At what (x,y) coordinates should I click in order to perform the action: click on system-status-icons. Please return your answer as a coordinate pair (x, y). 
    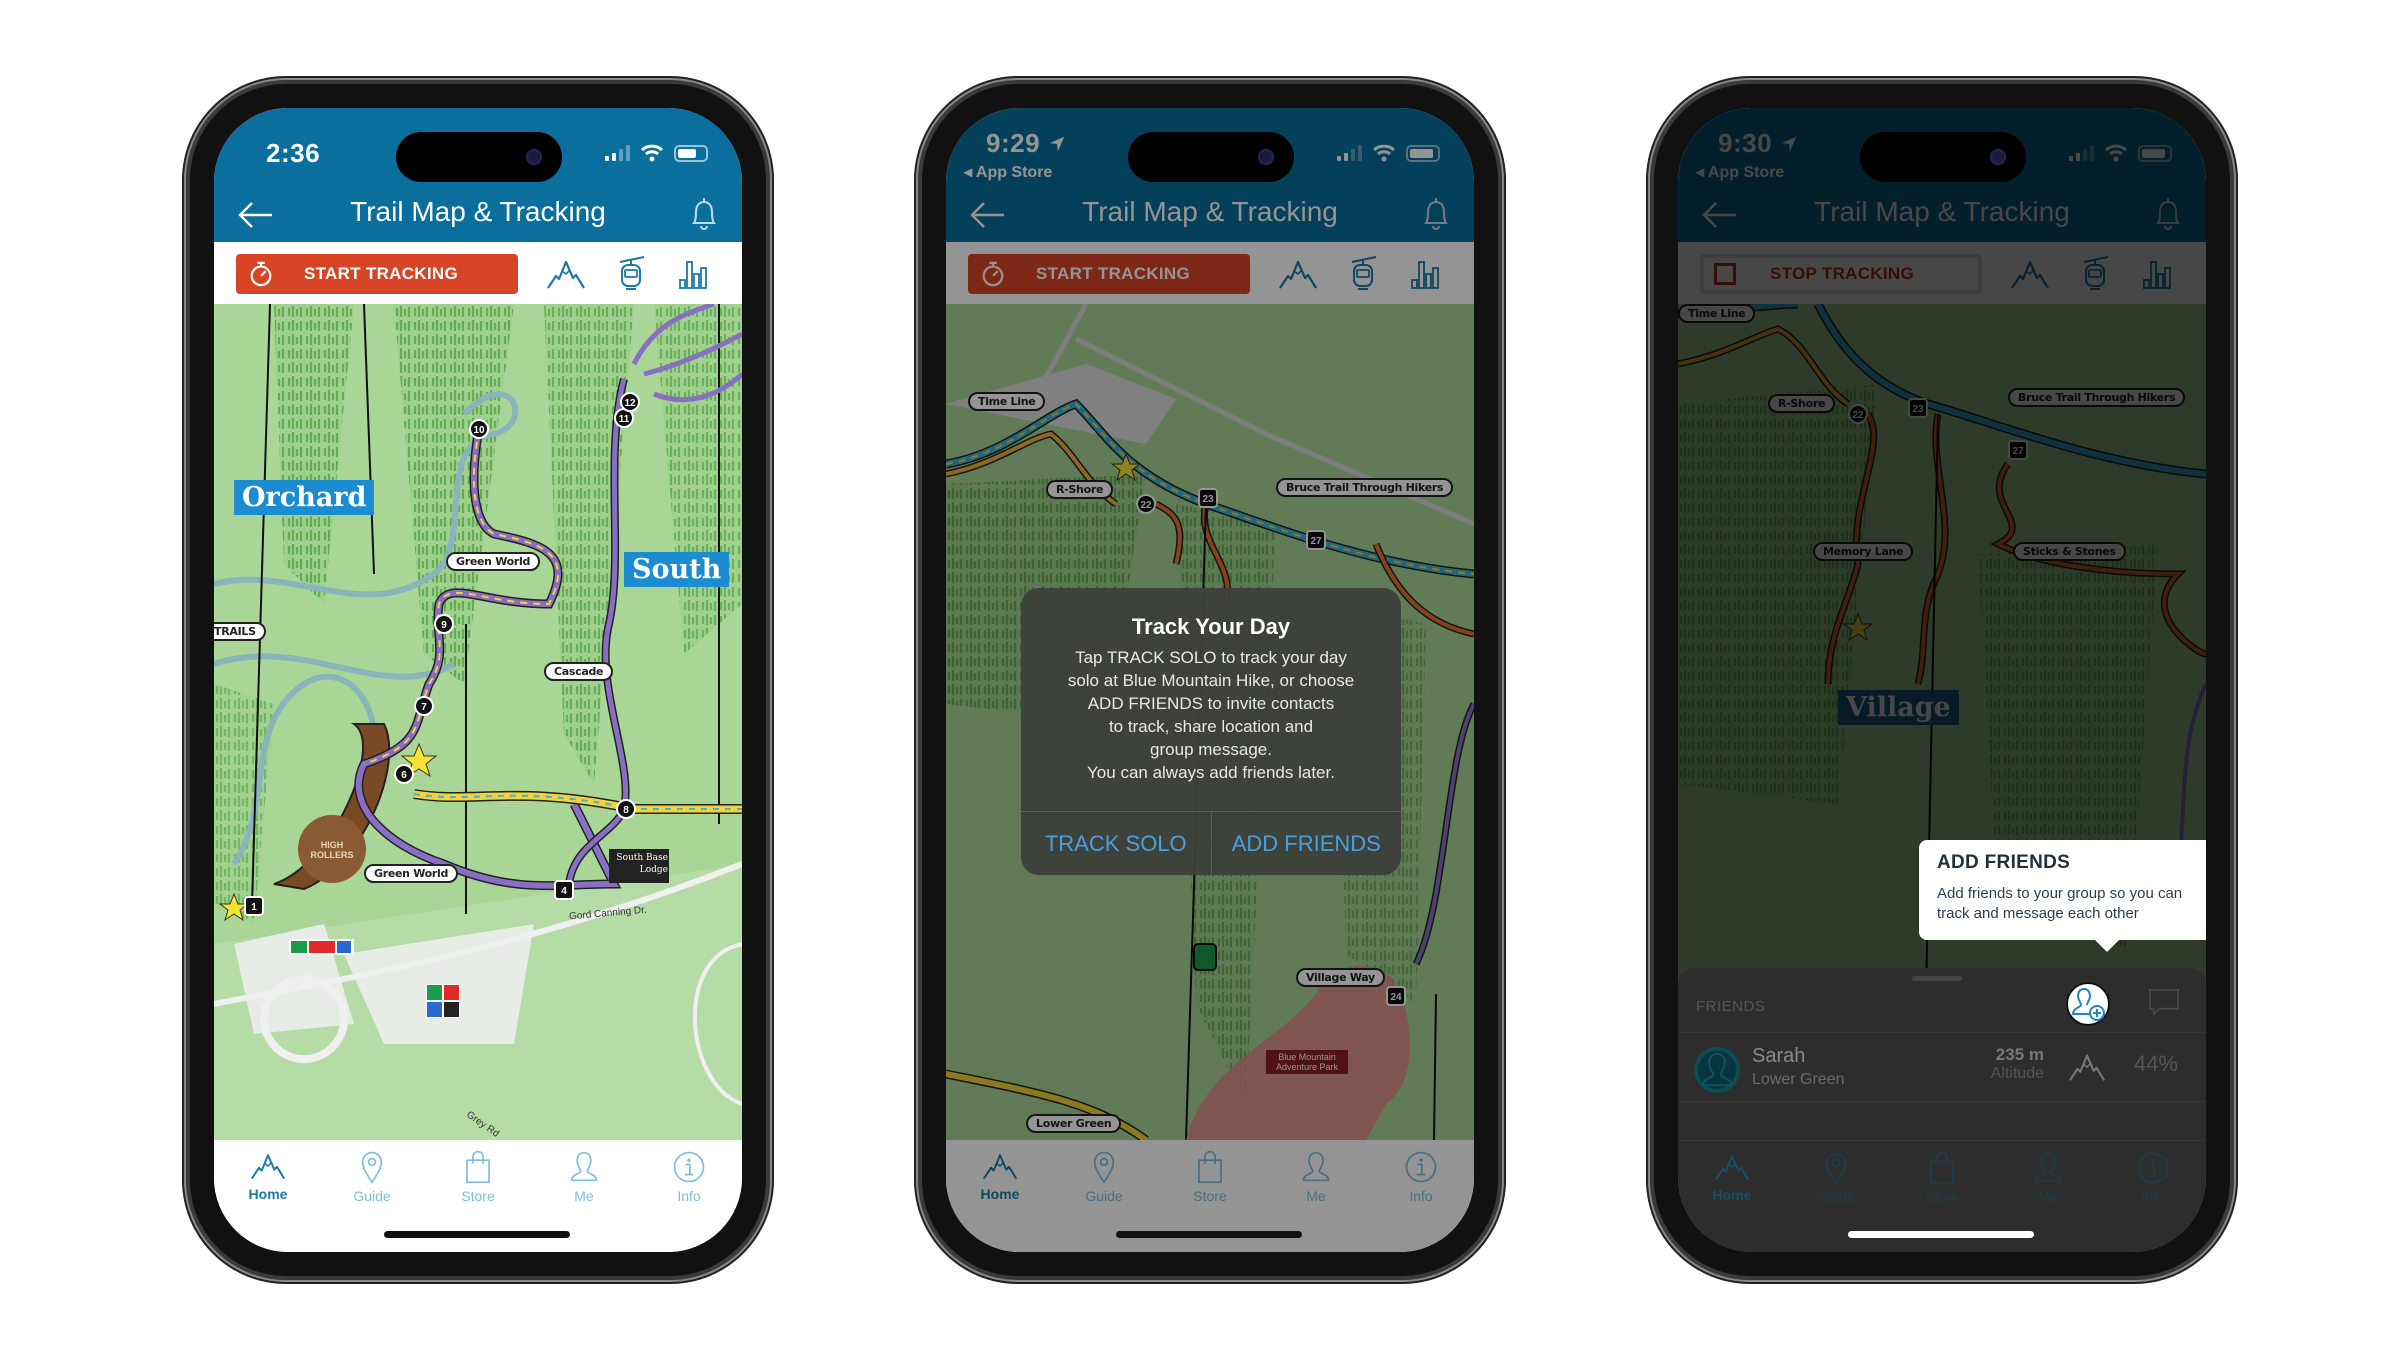
    Looking at the image, I should click on (1388, 153).